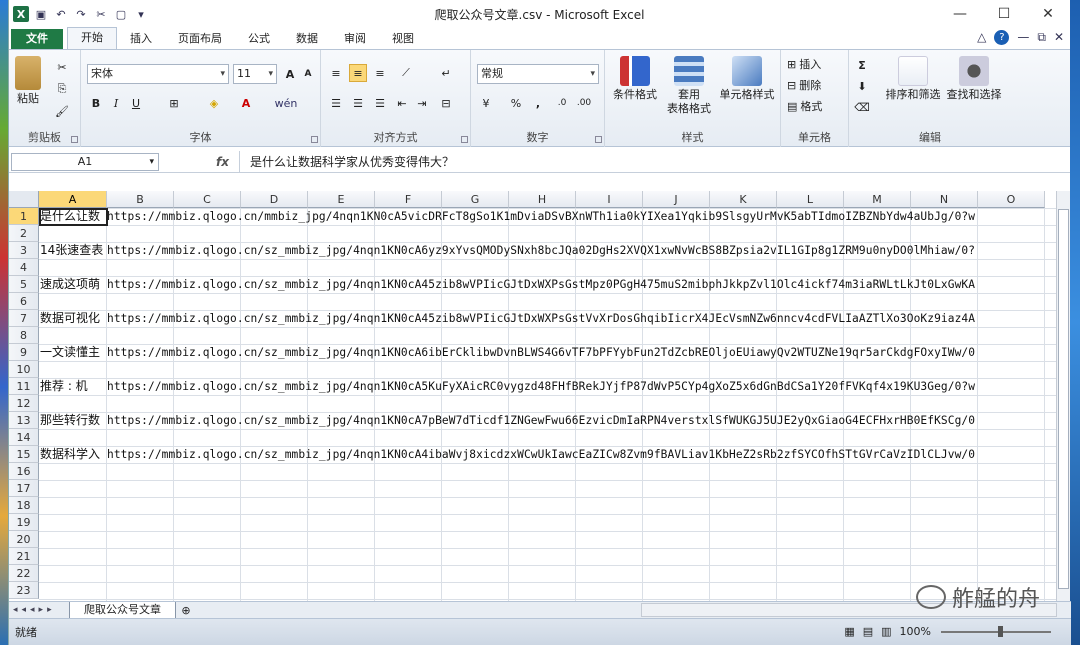 This screenshot has width=1080, height=645. What do you see at coordinates (810, 199) in the screenshot?
I see `column-header-l: L` at bounding box center [810, 199].